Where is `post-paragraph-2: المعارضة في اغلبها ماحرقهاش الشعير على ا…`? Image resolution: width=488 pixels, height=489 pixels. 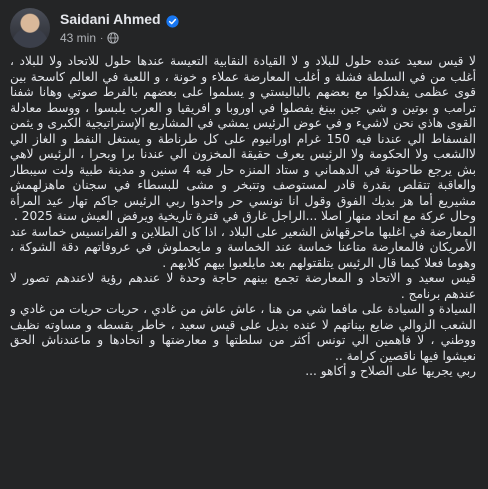
post-paragraph-2: المعارضة في اغلبها ماحرقهاش الشعير على ا… is located at coordinates (243, 247).